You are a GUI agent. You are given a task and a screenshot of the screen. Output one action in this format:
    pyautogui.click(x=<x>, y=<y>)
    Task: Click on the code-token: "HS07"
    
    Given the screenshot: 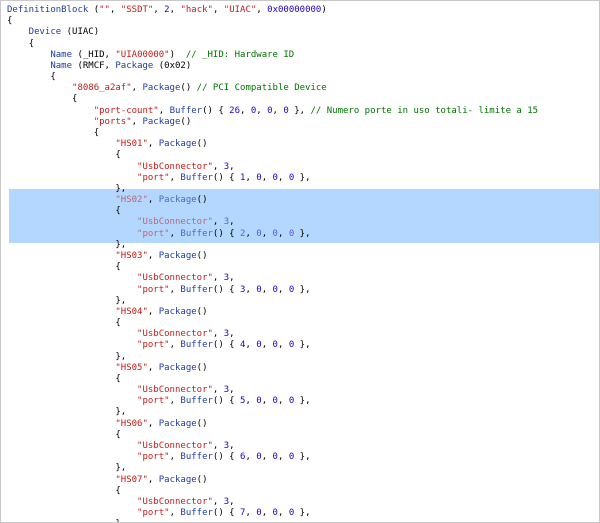 What is the action you would take?
    pyautogui.click(x=77, y=479)
    